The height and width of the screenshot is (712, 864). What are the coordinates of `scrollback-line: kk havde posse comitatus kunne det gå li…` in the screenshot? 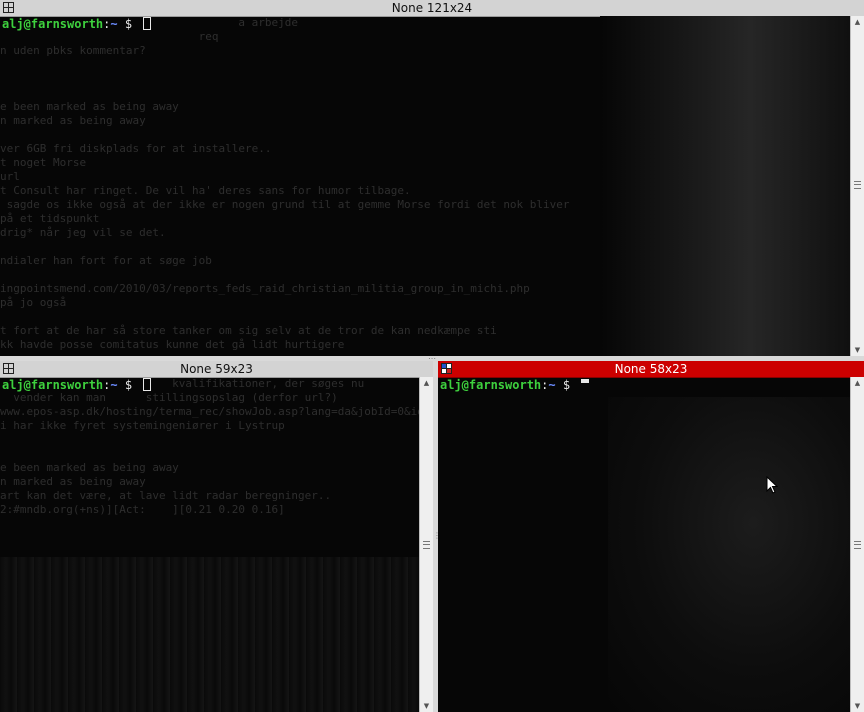 It's located at (172, 344).